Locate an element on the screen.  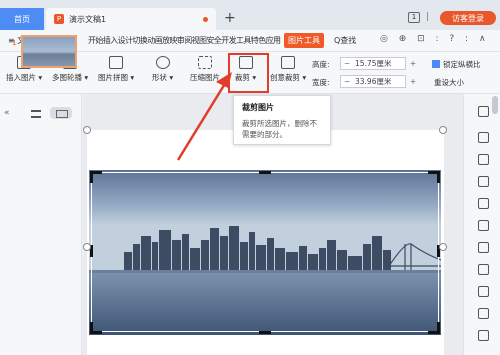
shape-button: 形状 ▾ is located at coordinates (162, 69).